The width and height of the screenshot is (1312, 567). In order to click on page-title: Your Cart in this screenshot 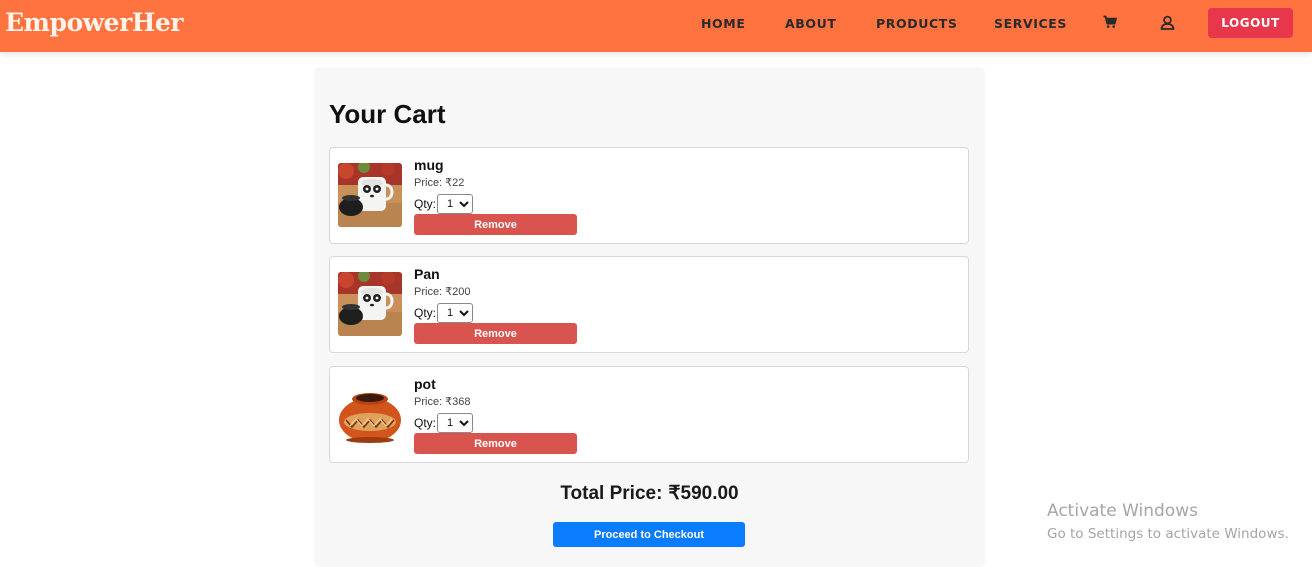, I will do `click(387, 114)`.